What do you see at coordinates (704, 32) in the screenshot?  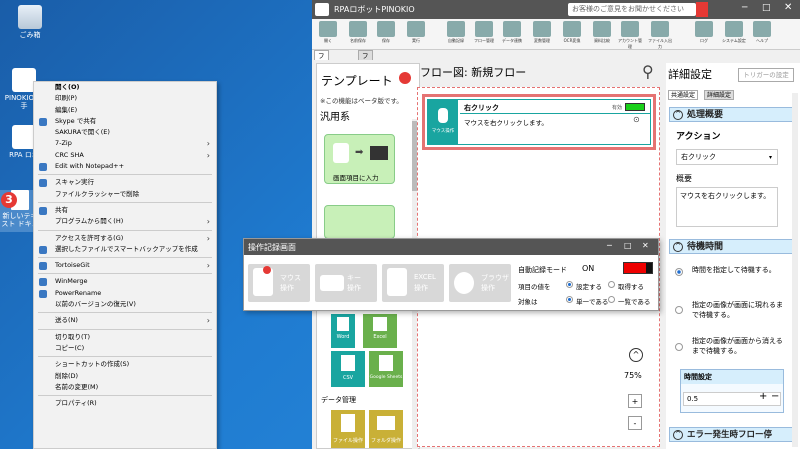 I see `ribbon-button: ログ` at bounding box center [704, 32].